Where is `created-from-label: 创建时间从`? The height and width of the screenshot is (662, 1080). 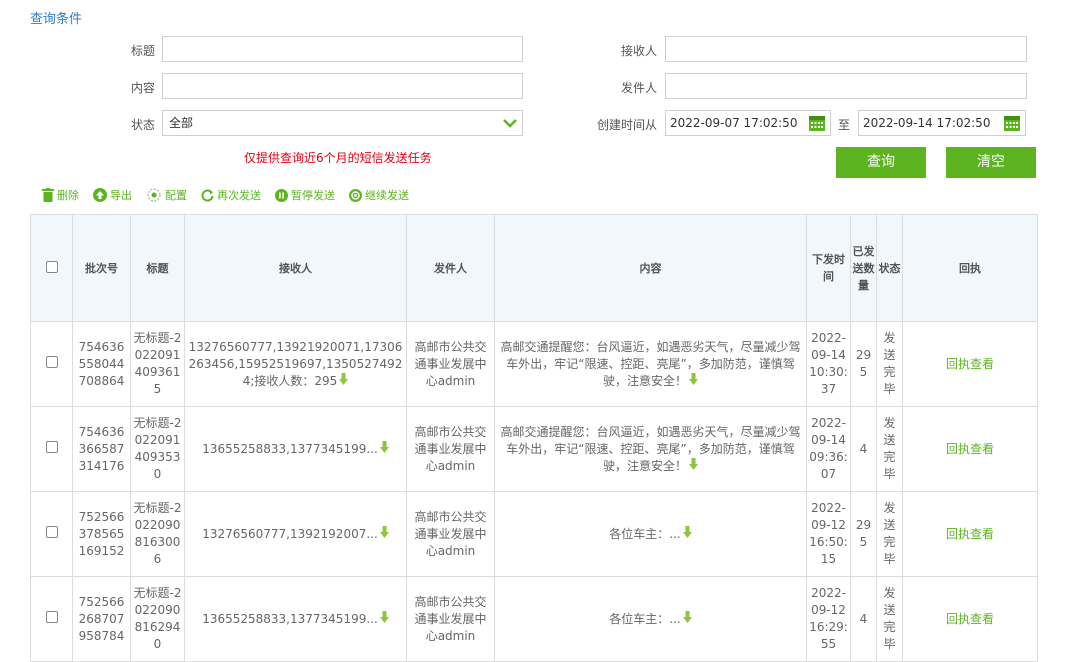 created-from-label: 创建时间从 is located at coordinates (626, 125).